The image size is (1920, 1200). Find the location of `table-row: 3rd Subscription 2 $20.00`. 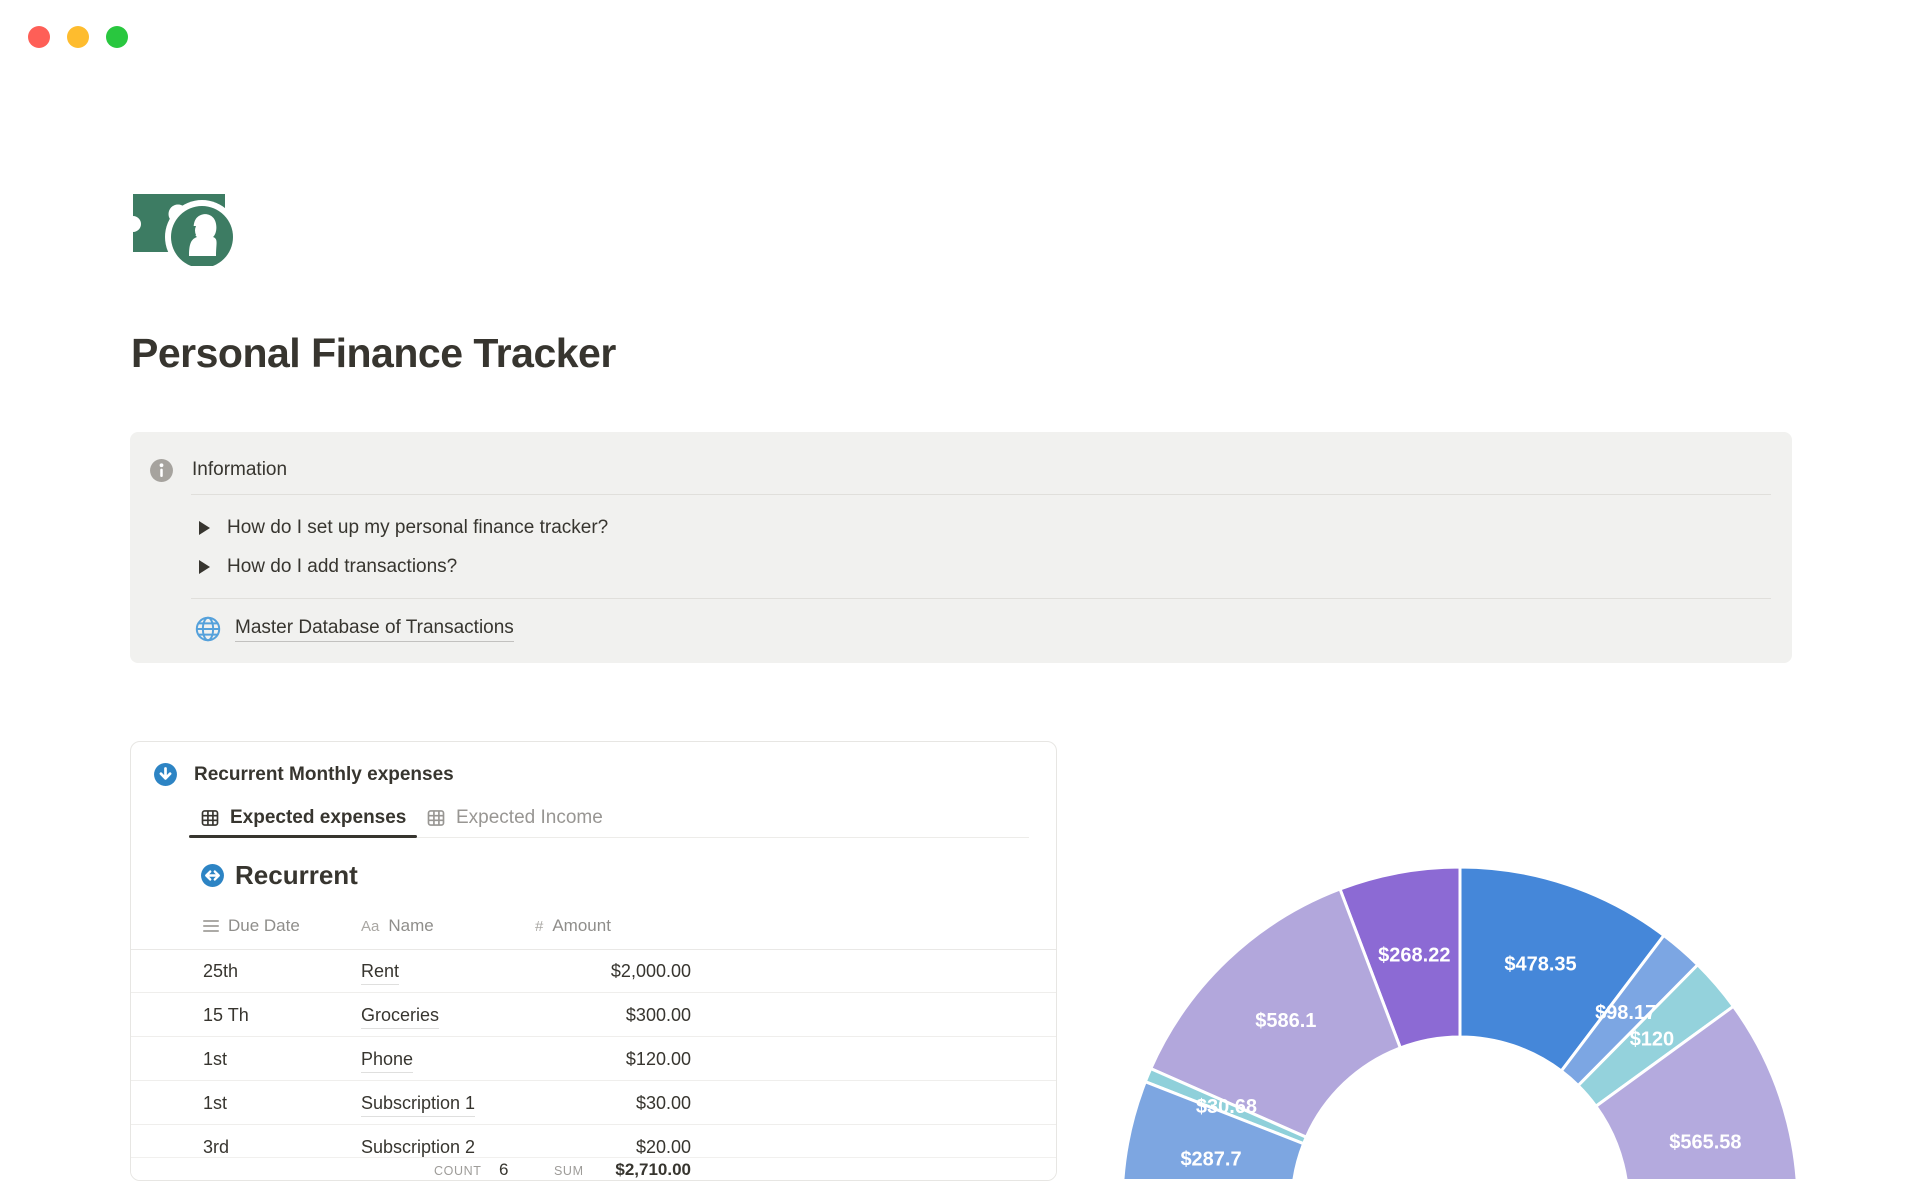

table-row: 3rd Subscription 2 $20.00 is located at coordinates (593, 1141).